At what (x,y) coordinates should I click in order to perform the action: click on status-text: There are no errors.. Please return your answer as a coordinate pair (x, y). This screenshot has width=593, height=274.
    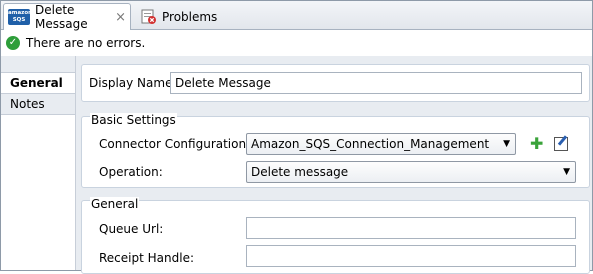
    Looking at the image, I should click on (86, 43).